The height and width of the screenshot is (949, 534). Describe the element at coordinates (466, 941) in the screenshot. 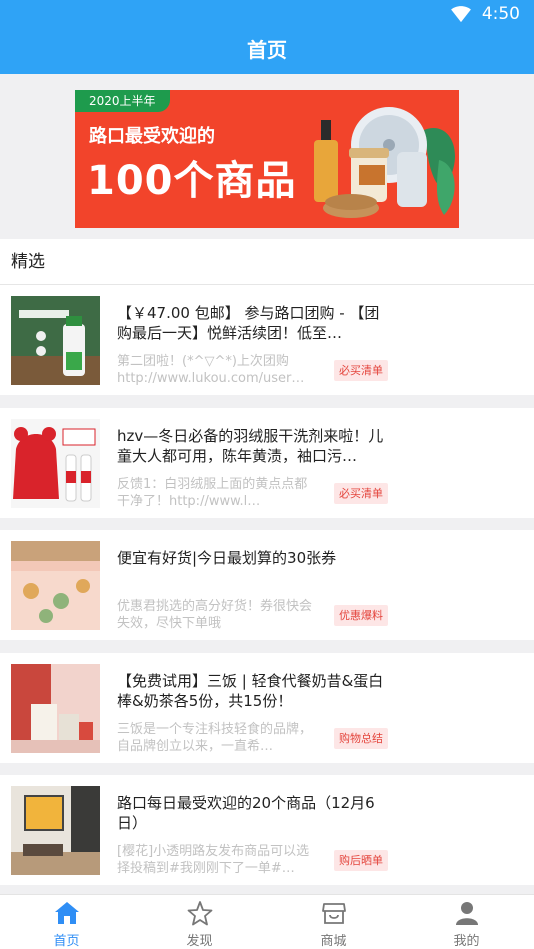

I see `tab-label: 我的` at that location.